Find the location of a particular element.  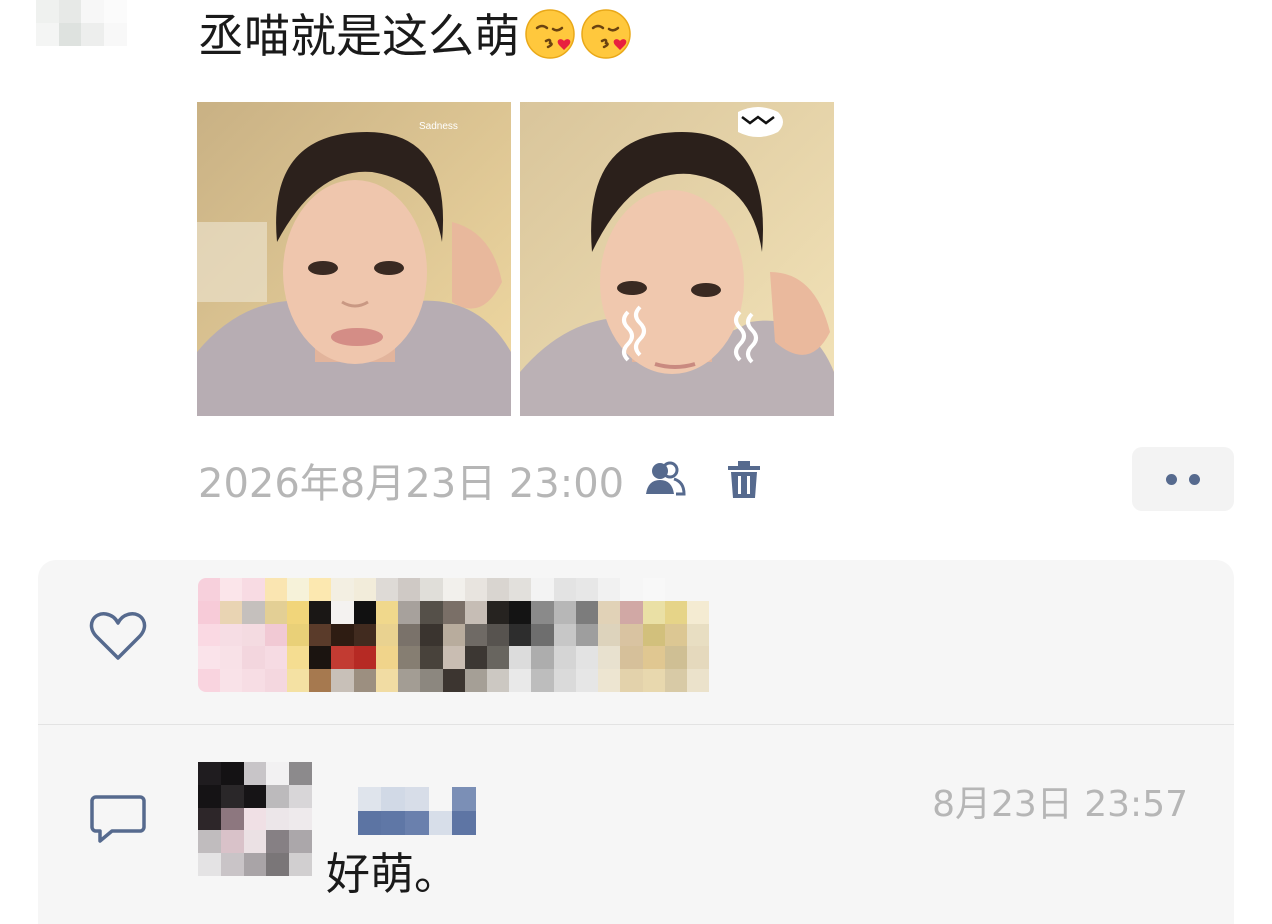

post-timestamp: 2026年8月23日 23:00 is located at coordinates (411, 484).